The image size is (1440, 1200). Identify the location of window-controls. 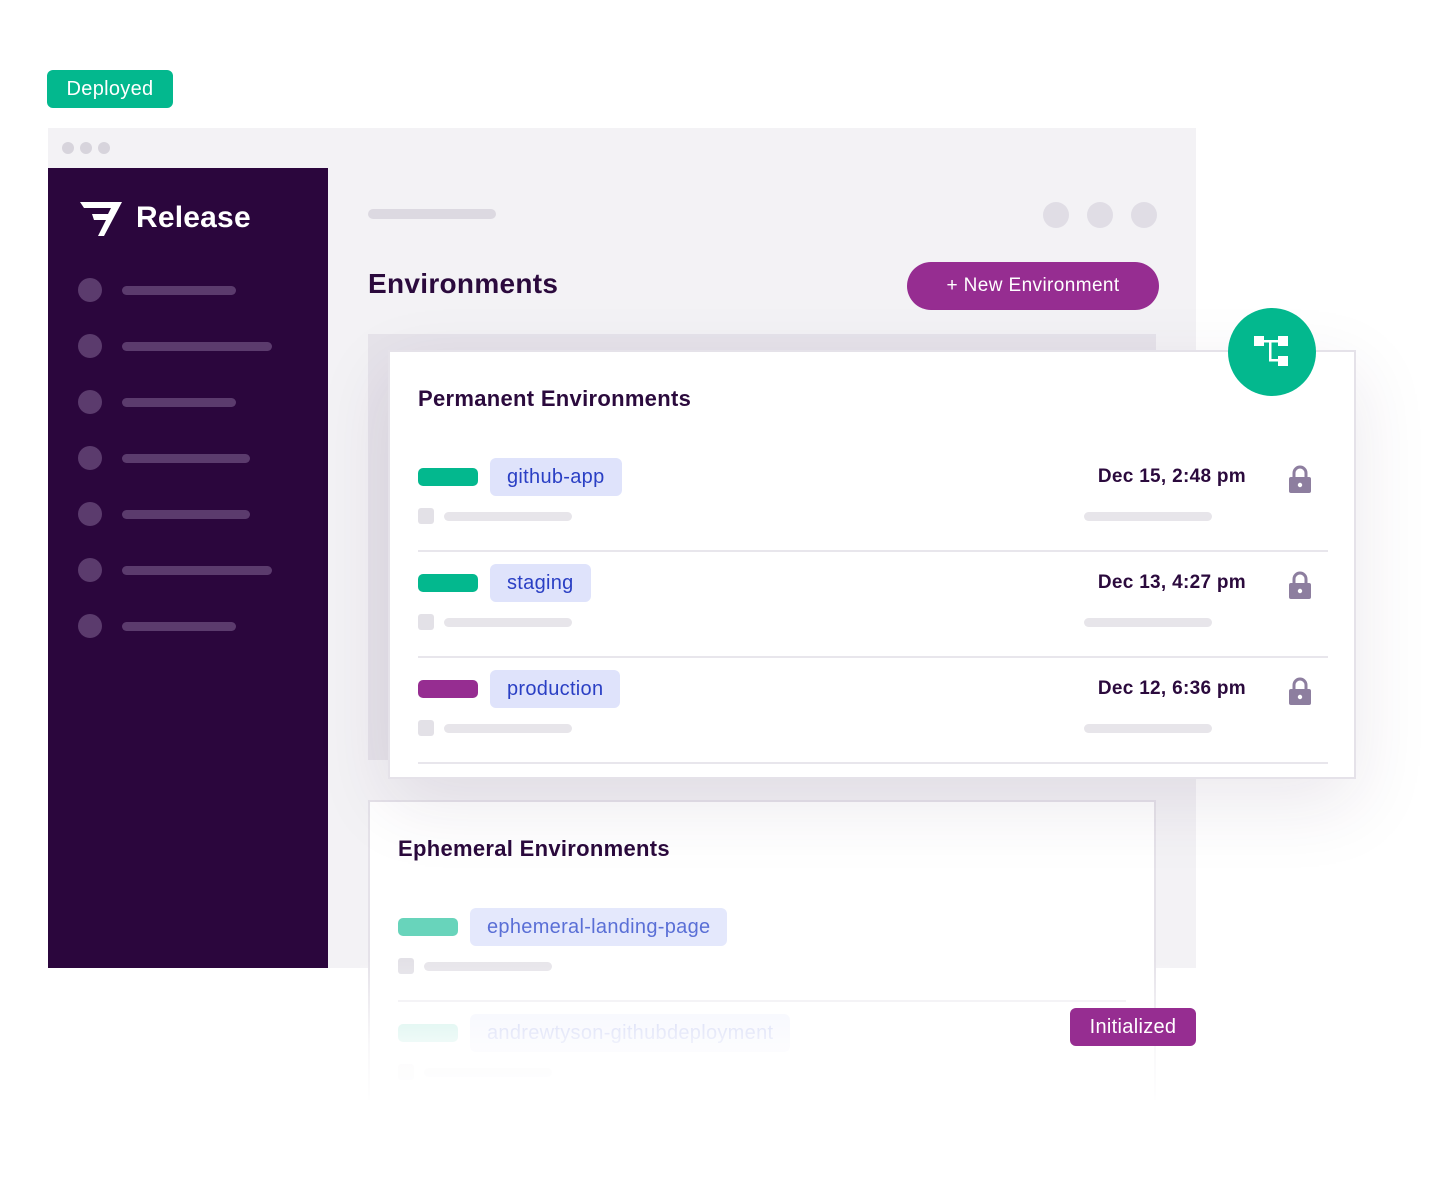
(86, 148).